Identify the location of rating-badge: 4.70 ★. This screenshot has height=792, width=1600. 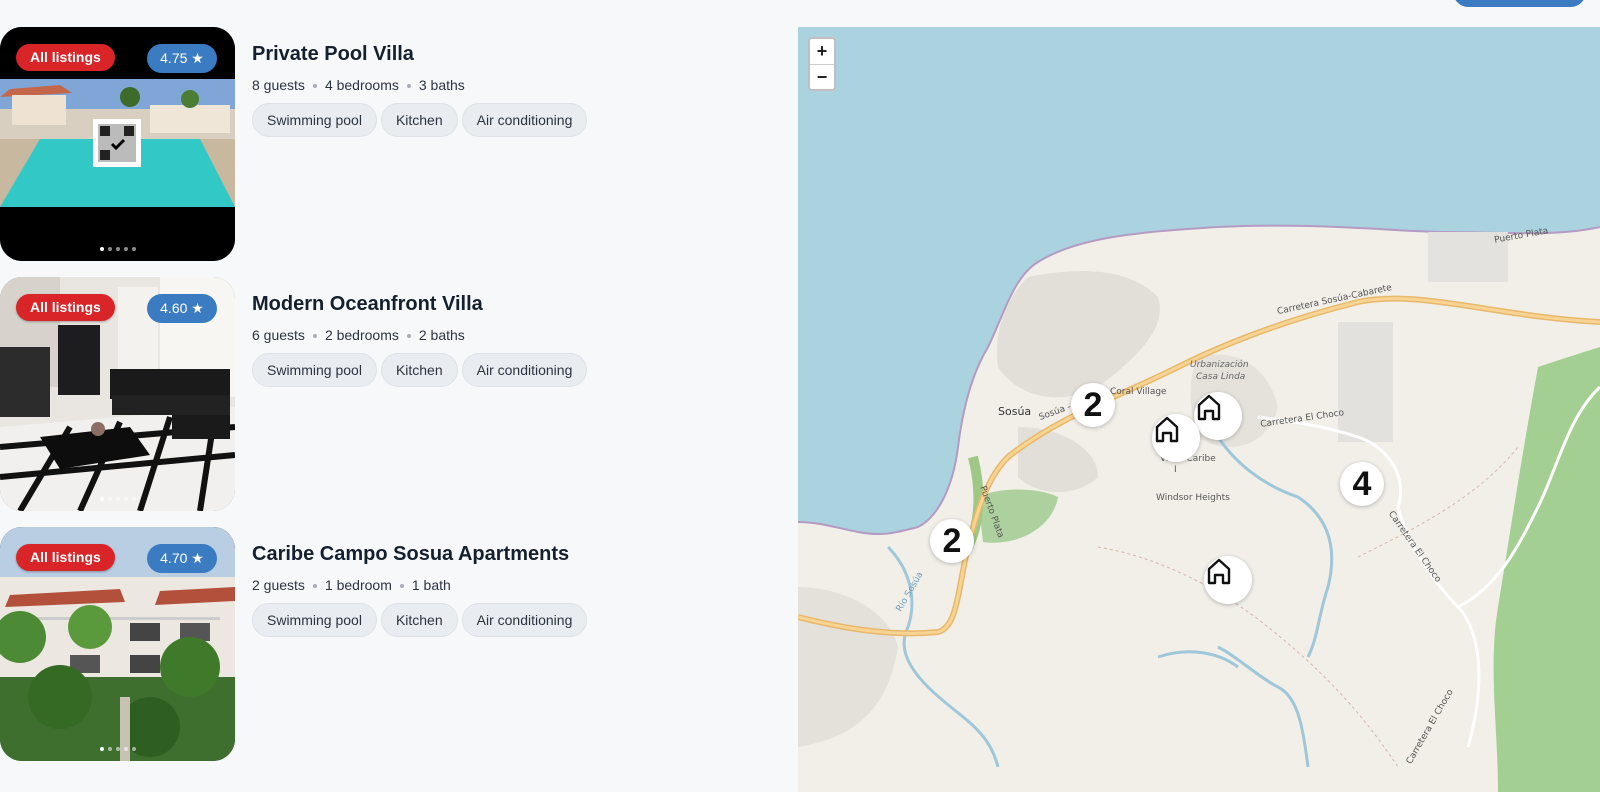
(182, 558).